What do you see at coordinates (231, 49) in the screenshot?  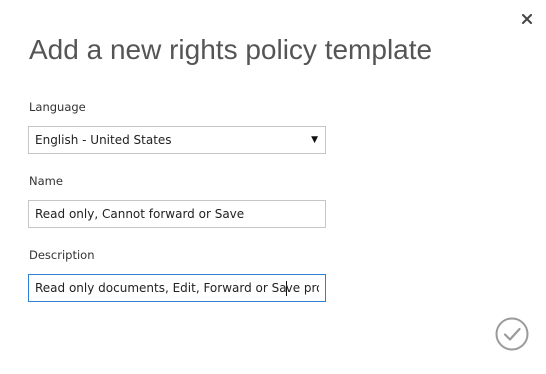 I see `dialog-title: Add a new rights policy template` at bounding box center [231, 49].